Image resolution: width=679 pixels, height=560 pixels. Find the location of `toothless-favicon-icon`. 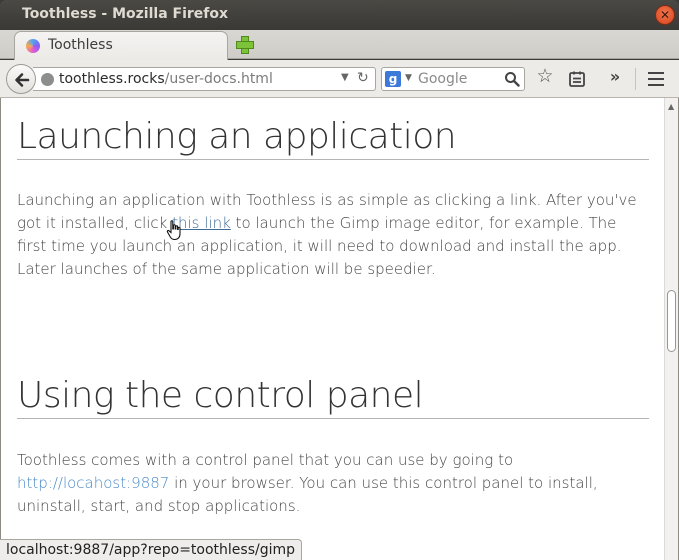

toothless-favicon-icon is located at coordinates (33, 46).